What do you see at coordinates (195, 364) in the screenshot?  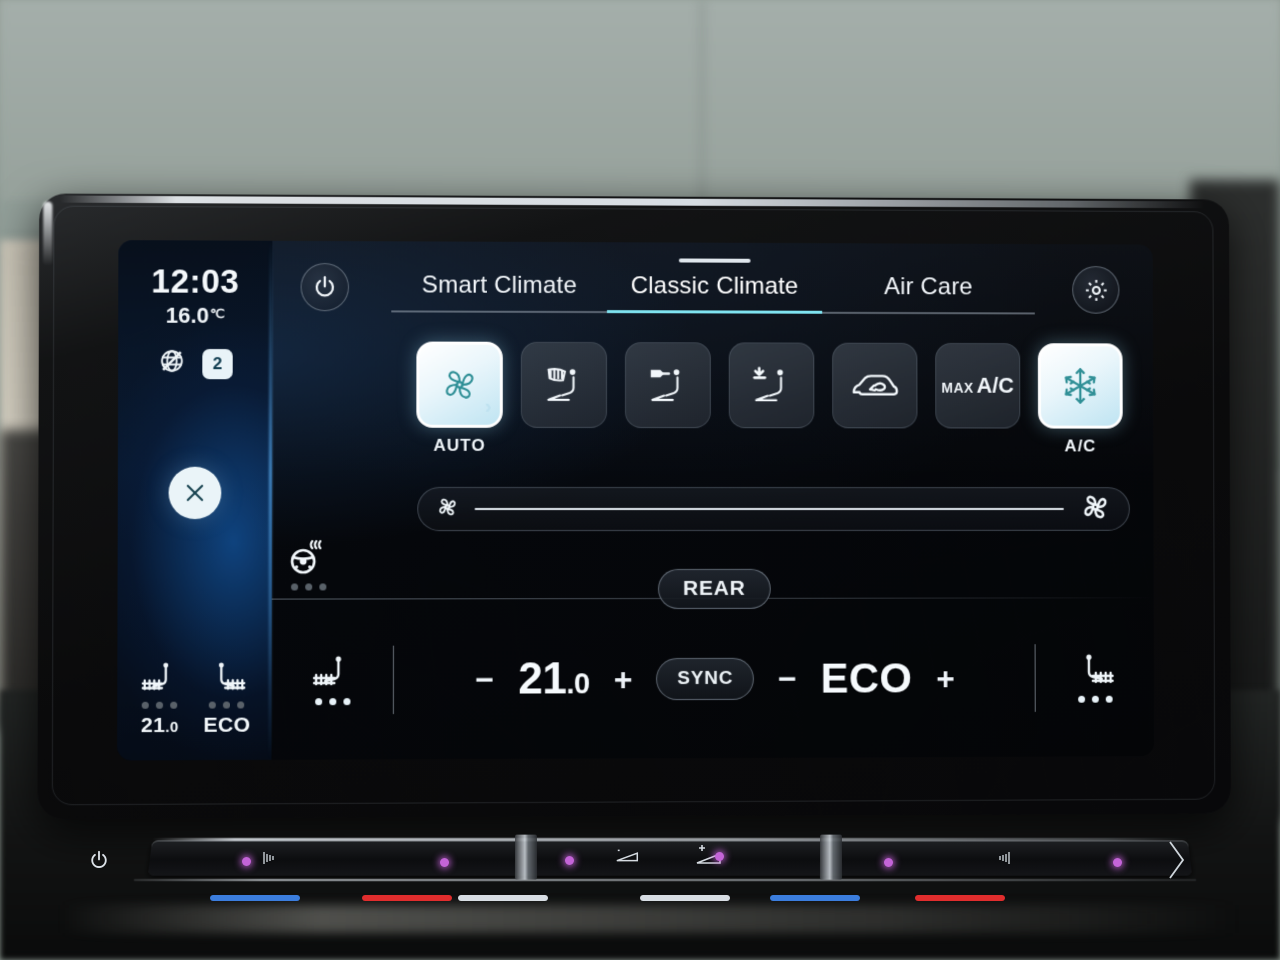 I see `status-row: 2` at bounding box center [195, 364].